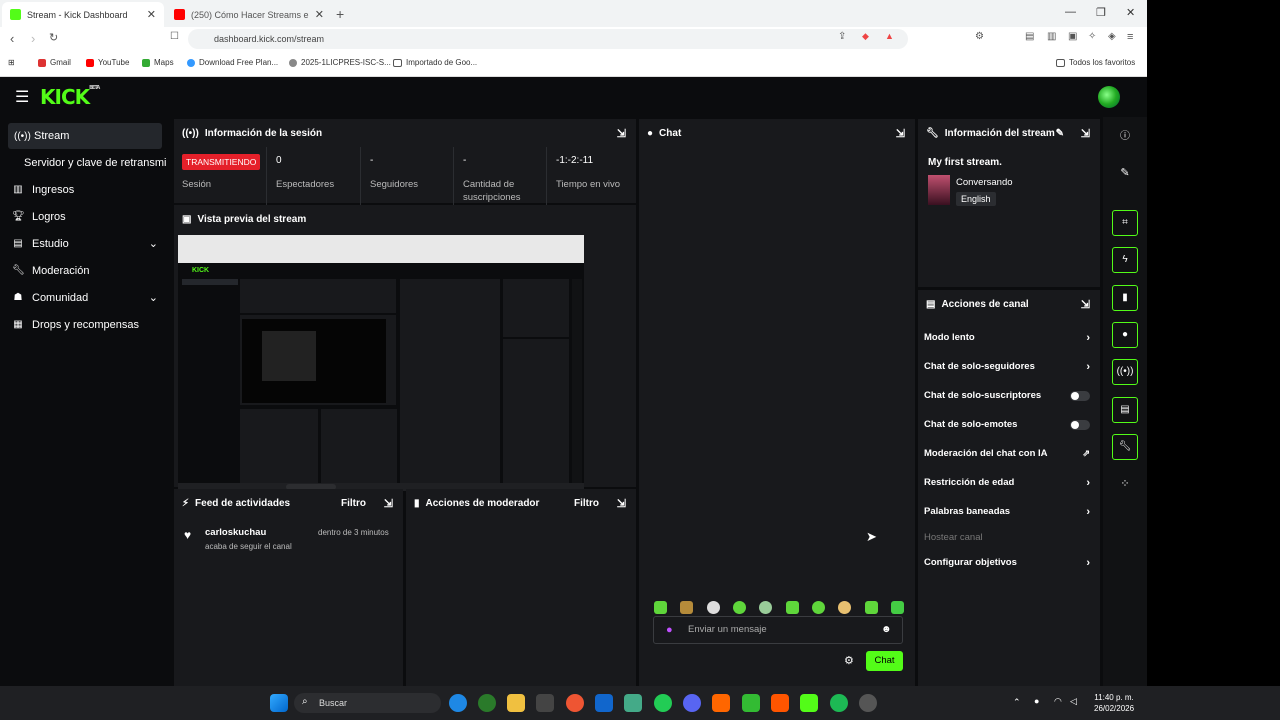  Describe the element at coordinates (660, 607) in the screenshot. I see `emote-1-icon` at that location.